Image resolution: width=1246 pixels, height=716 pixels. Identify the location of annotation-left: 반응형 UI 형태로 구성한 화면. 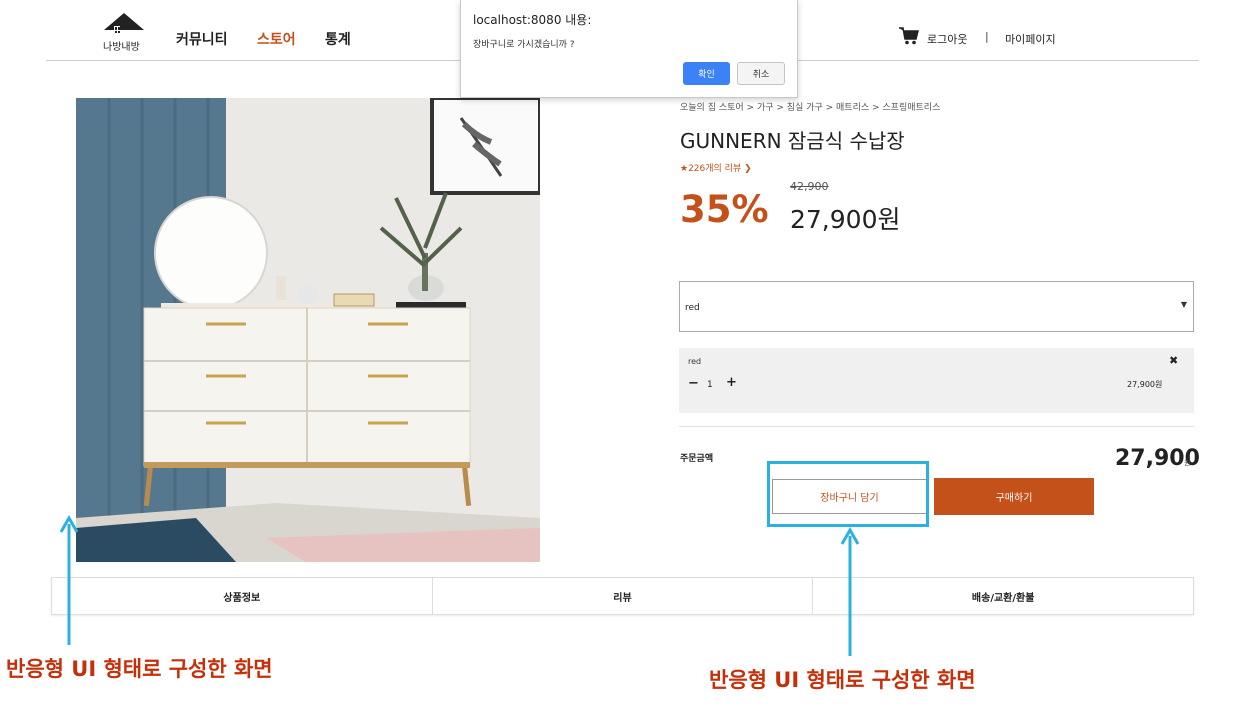
(139, 669).